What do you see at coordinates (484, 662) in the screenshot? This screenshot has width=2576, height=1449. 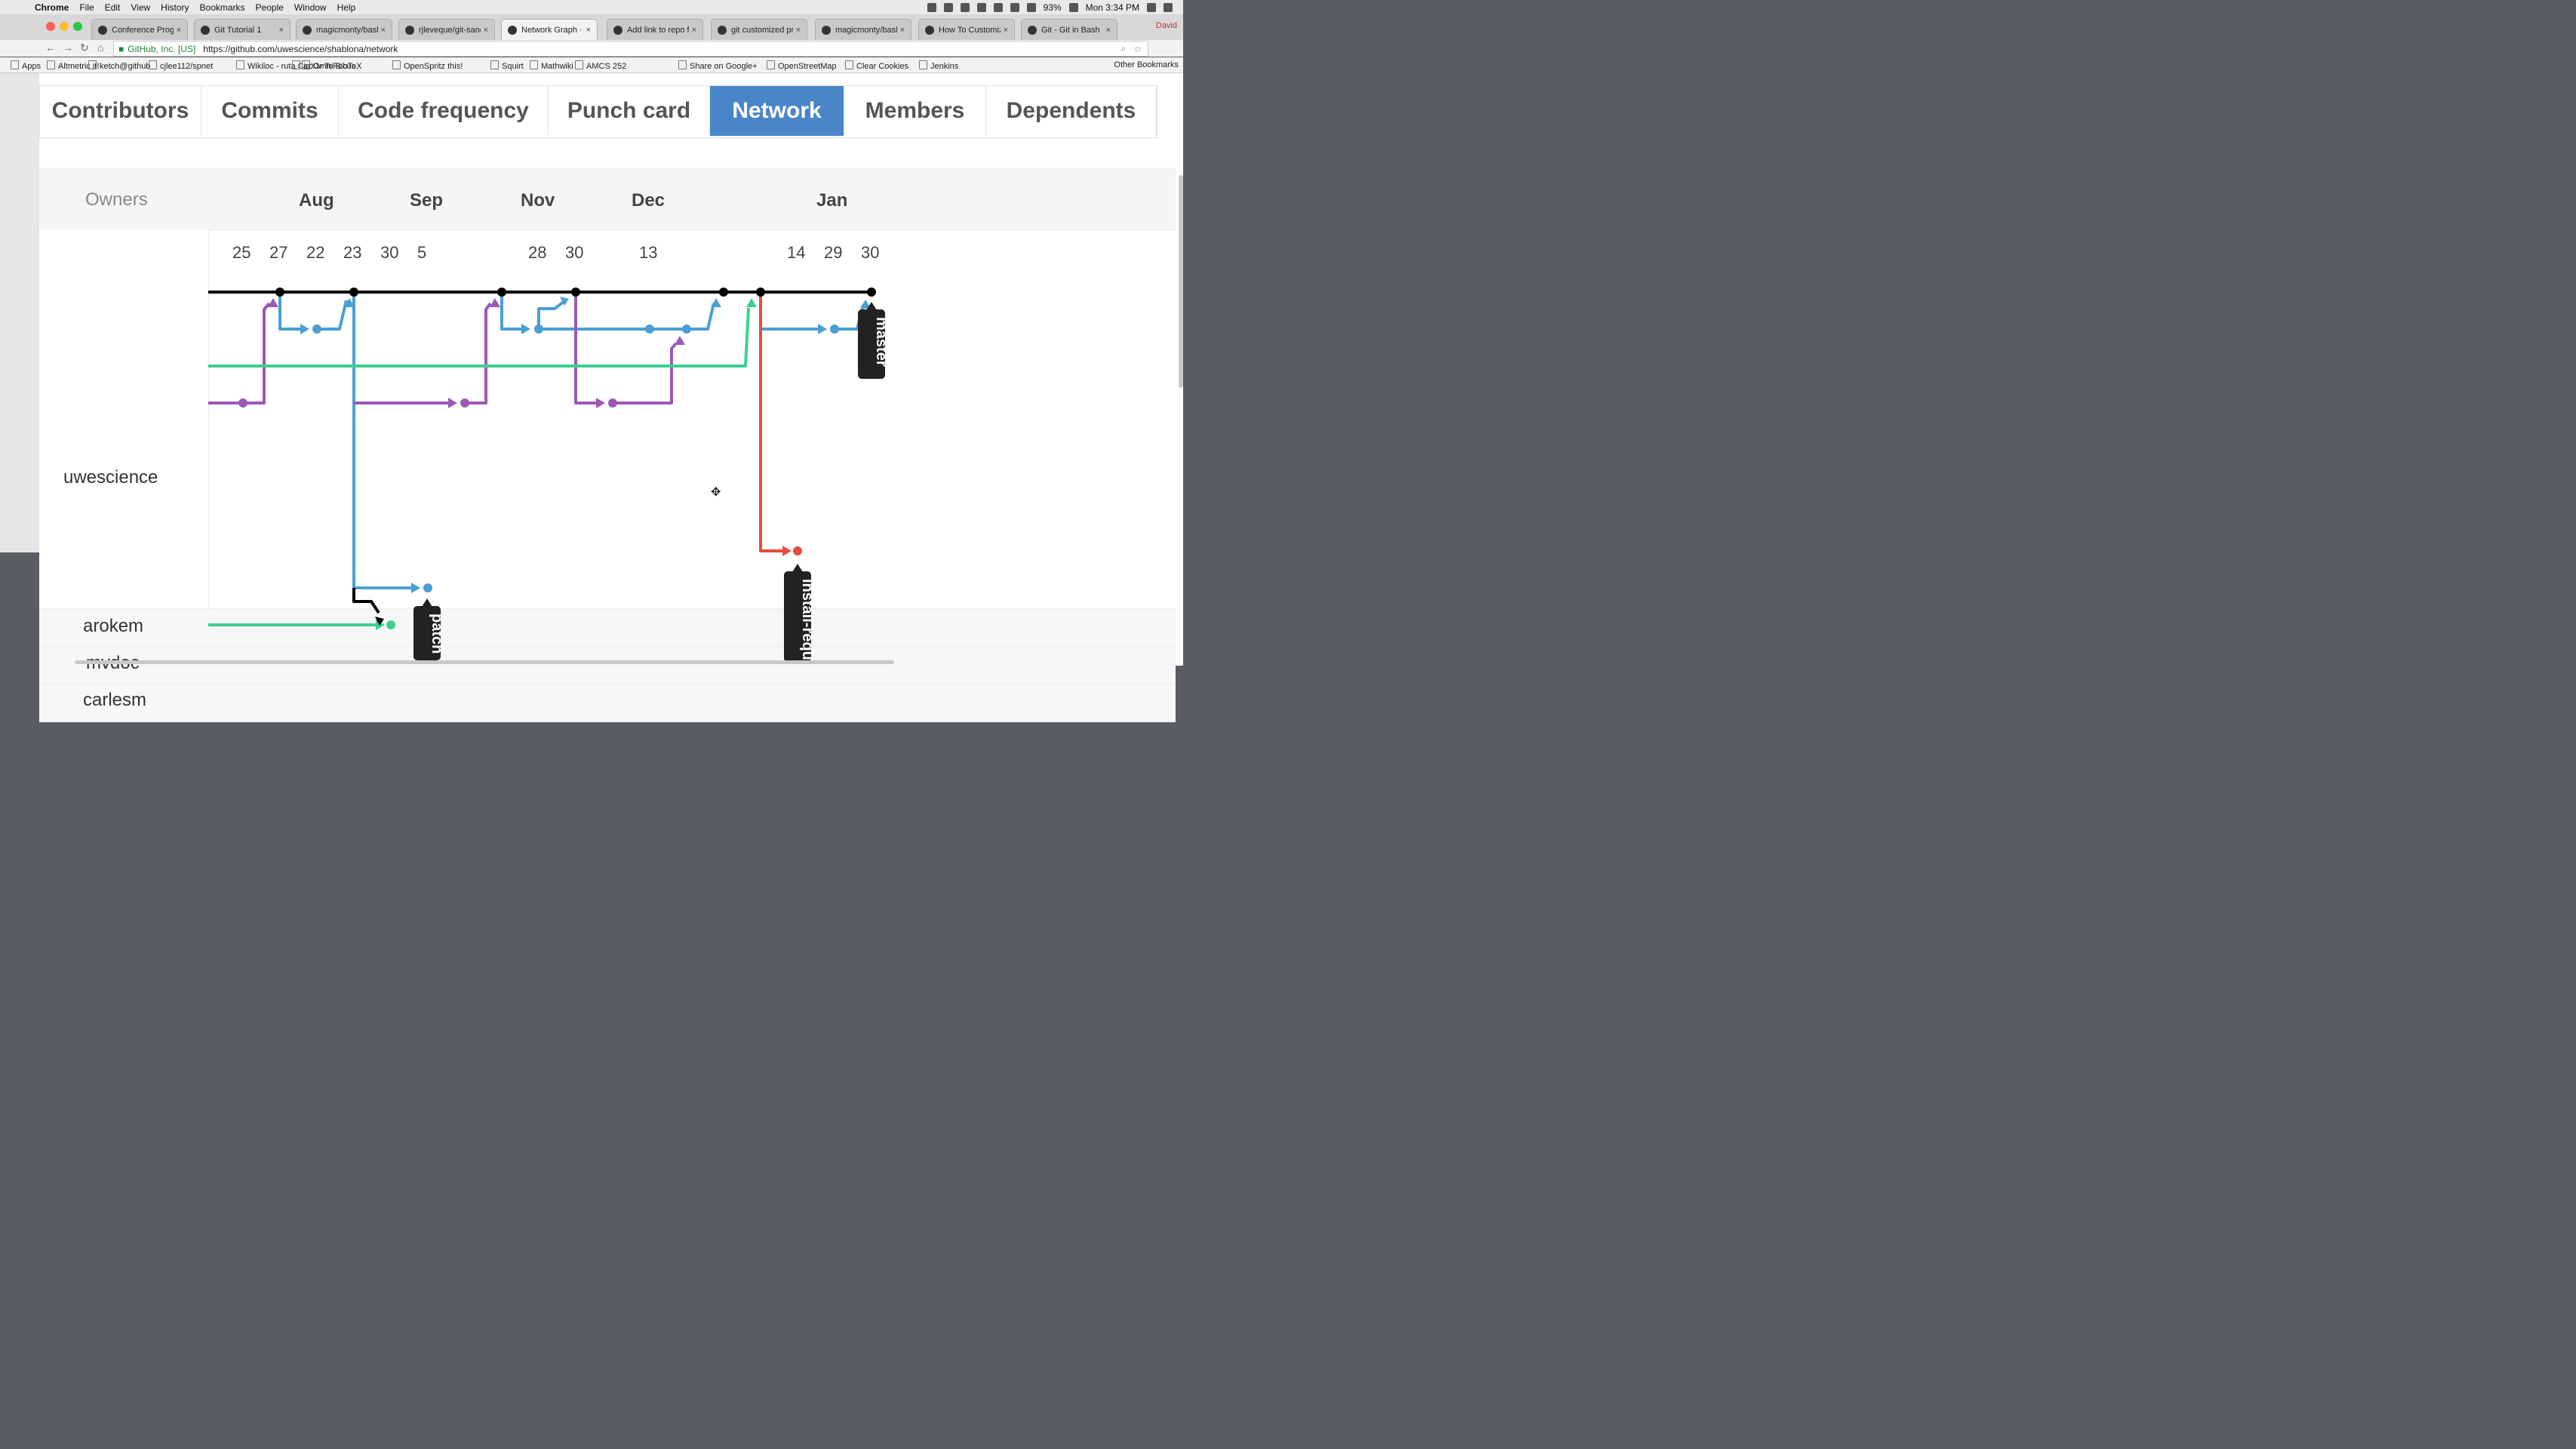 I see `horizontal-scrollbar` at bounding box center [484, 662].